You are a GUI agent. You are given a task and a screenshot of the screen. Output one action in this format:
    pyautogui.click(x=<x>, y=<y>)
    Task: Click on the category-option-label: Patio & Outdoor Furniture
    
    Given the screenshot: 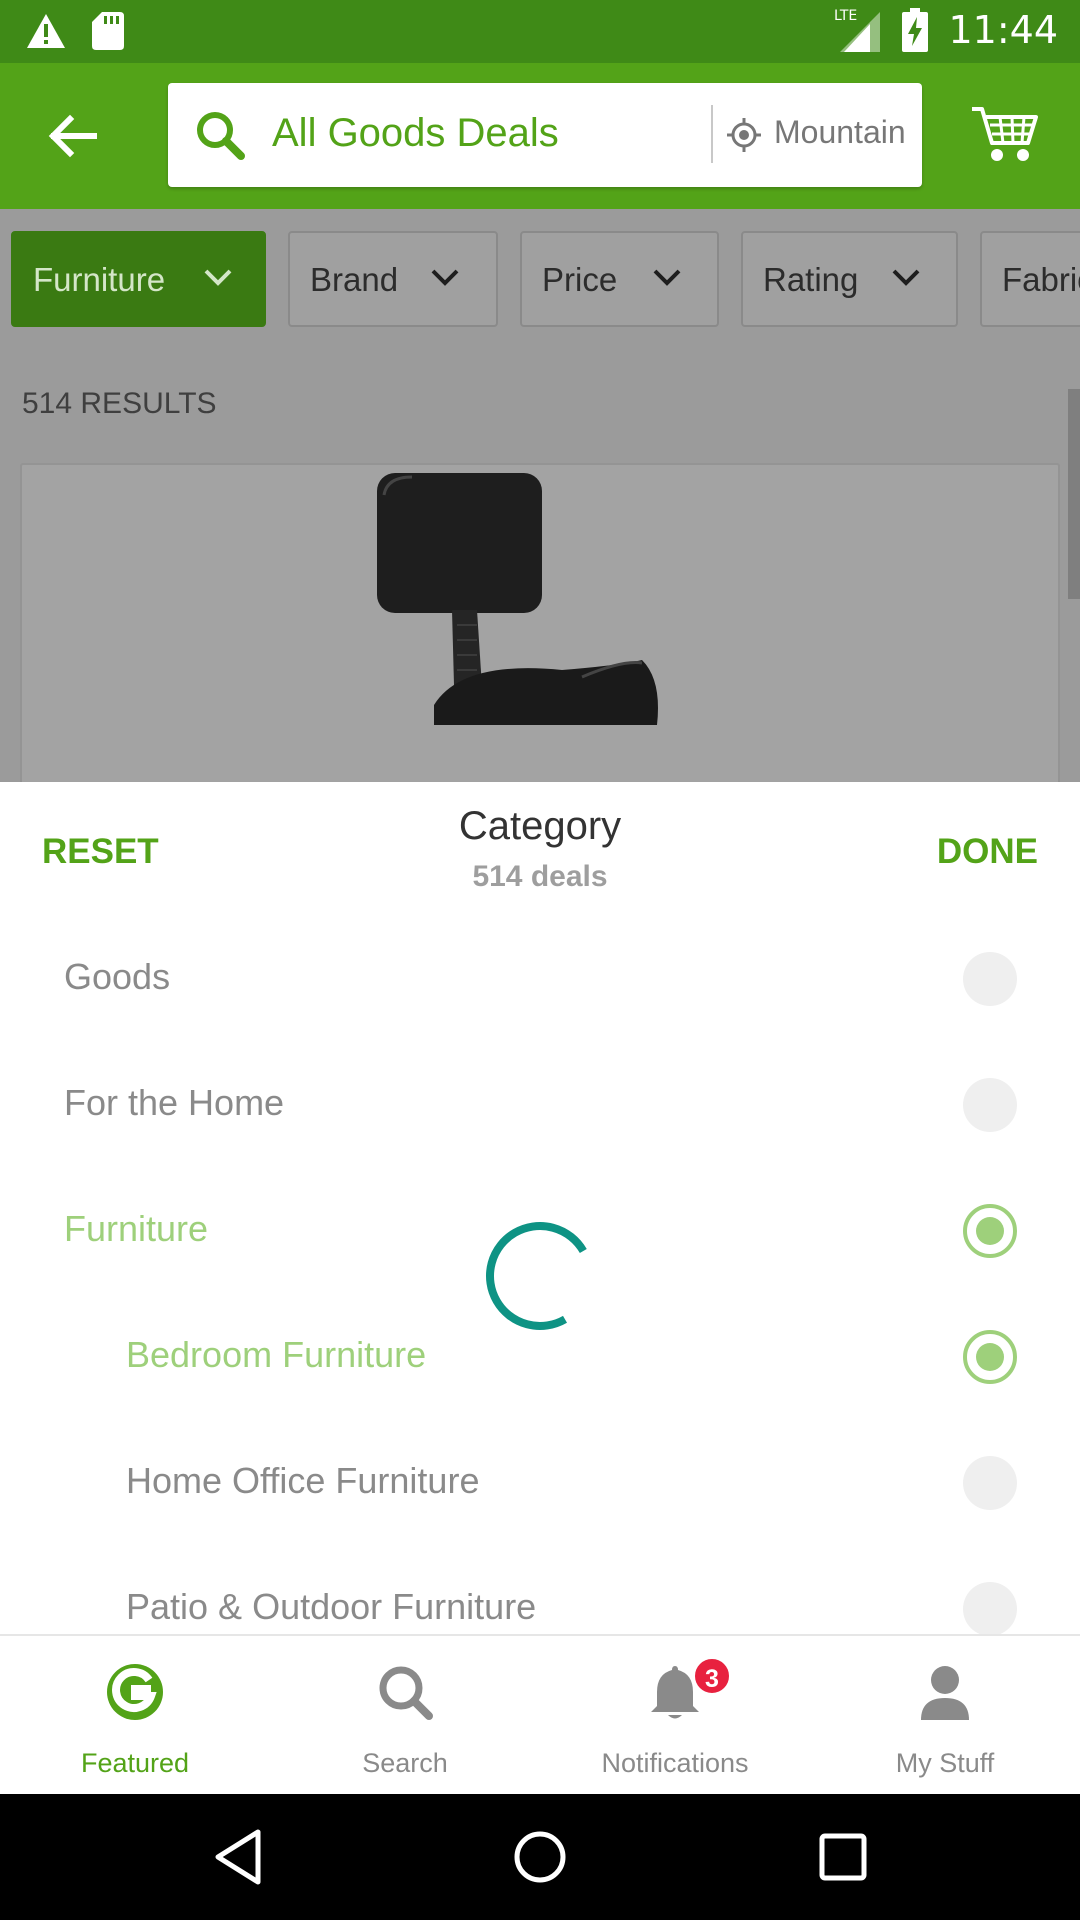 What is the action you would take?
    pyautogui.click(x=331, y=1606)
    